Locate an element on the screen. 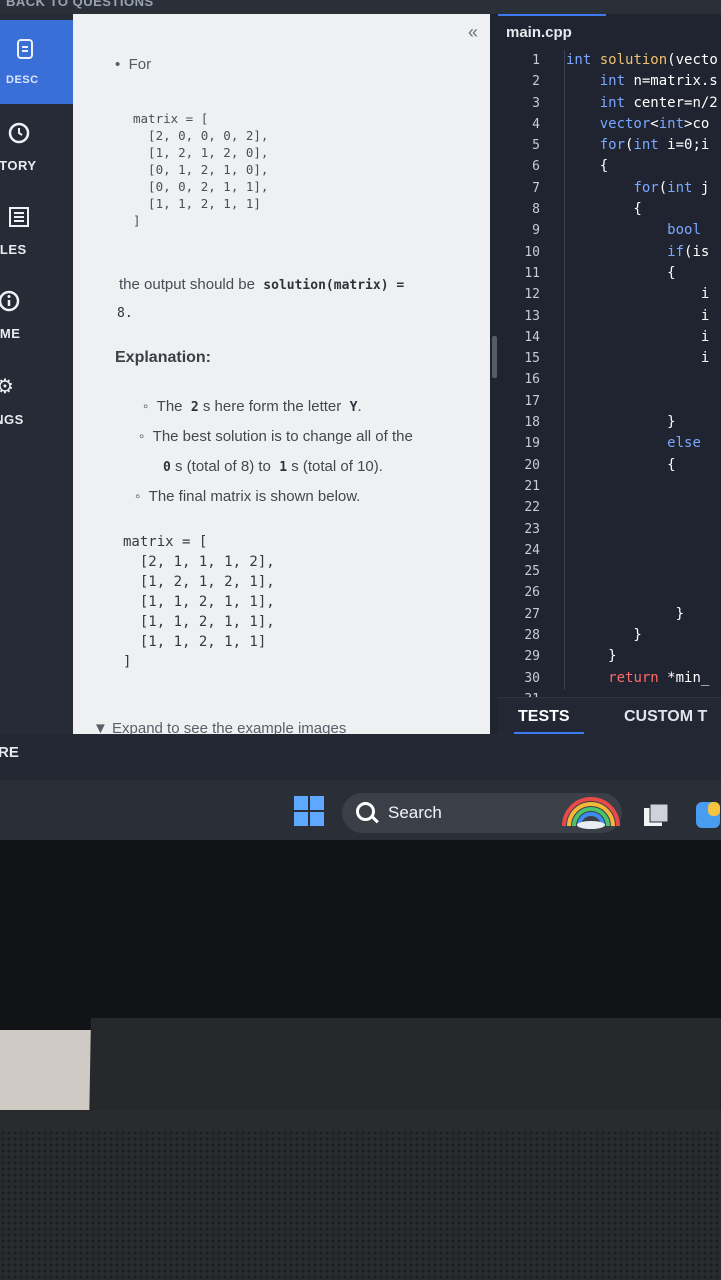  list-icon is located at coordinates (19, 217).